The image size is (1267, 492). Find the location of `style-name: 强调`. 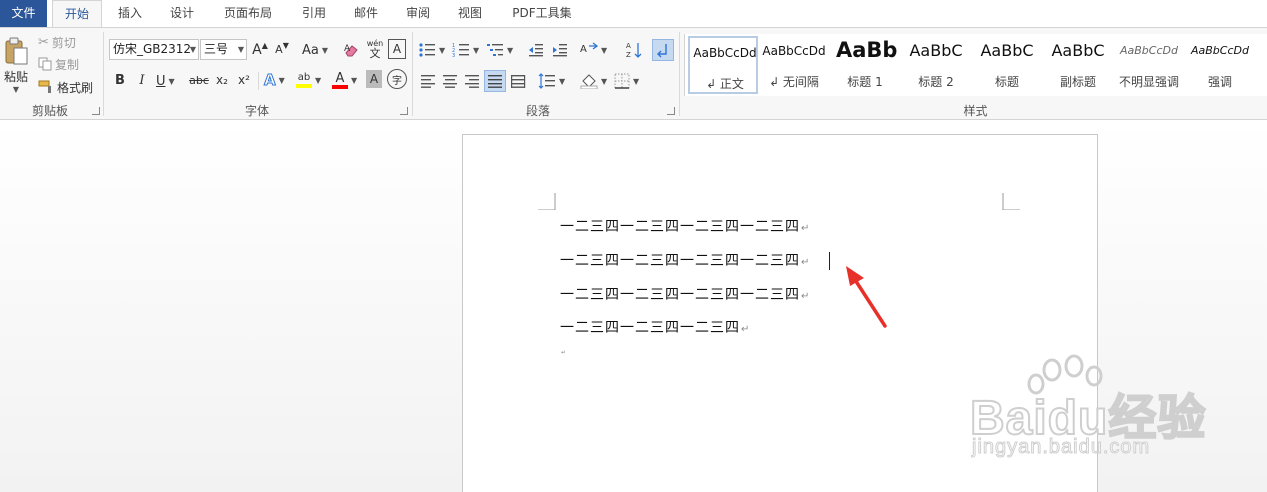

style-name: 强调 is located at coordinates (1219, 82).